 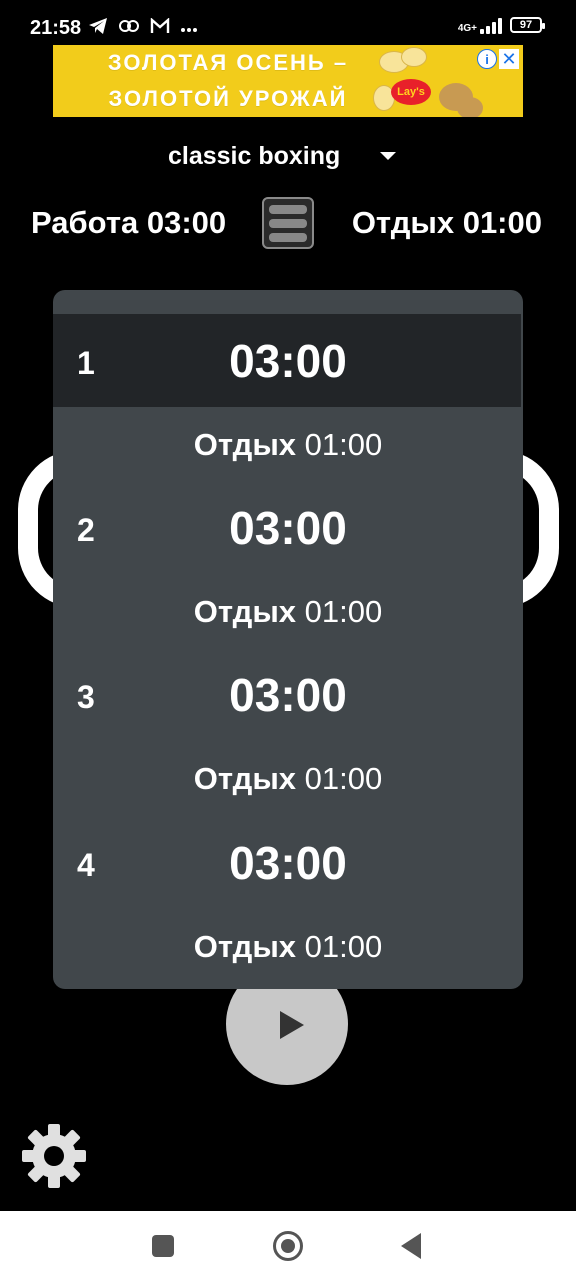 I want to click on round-row: 2 03:00, so click(x=288, y=528).